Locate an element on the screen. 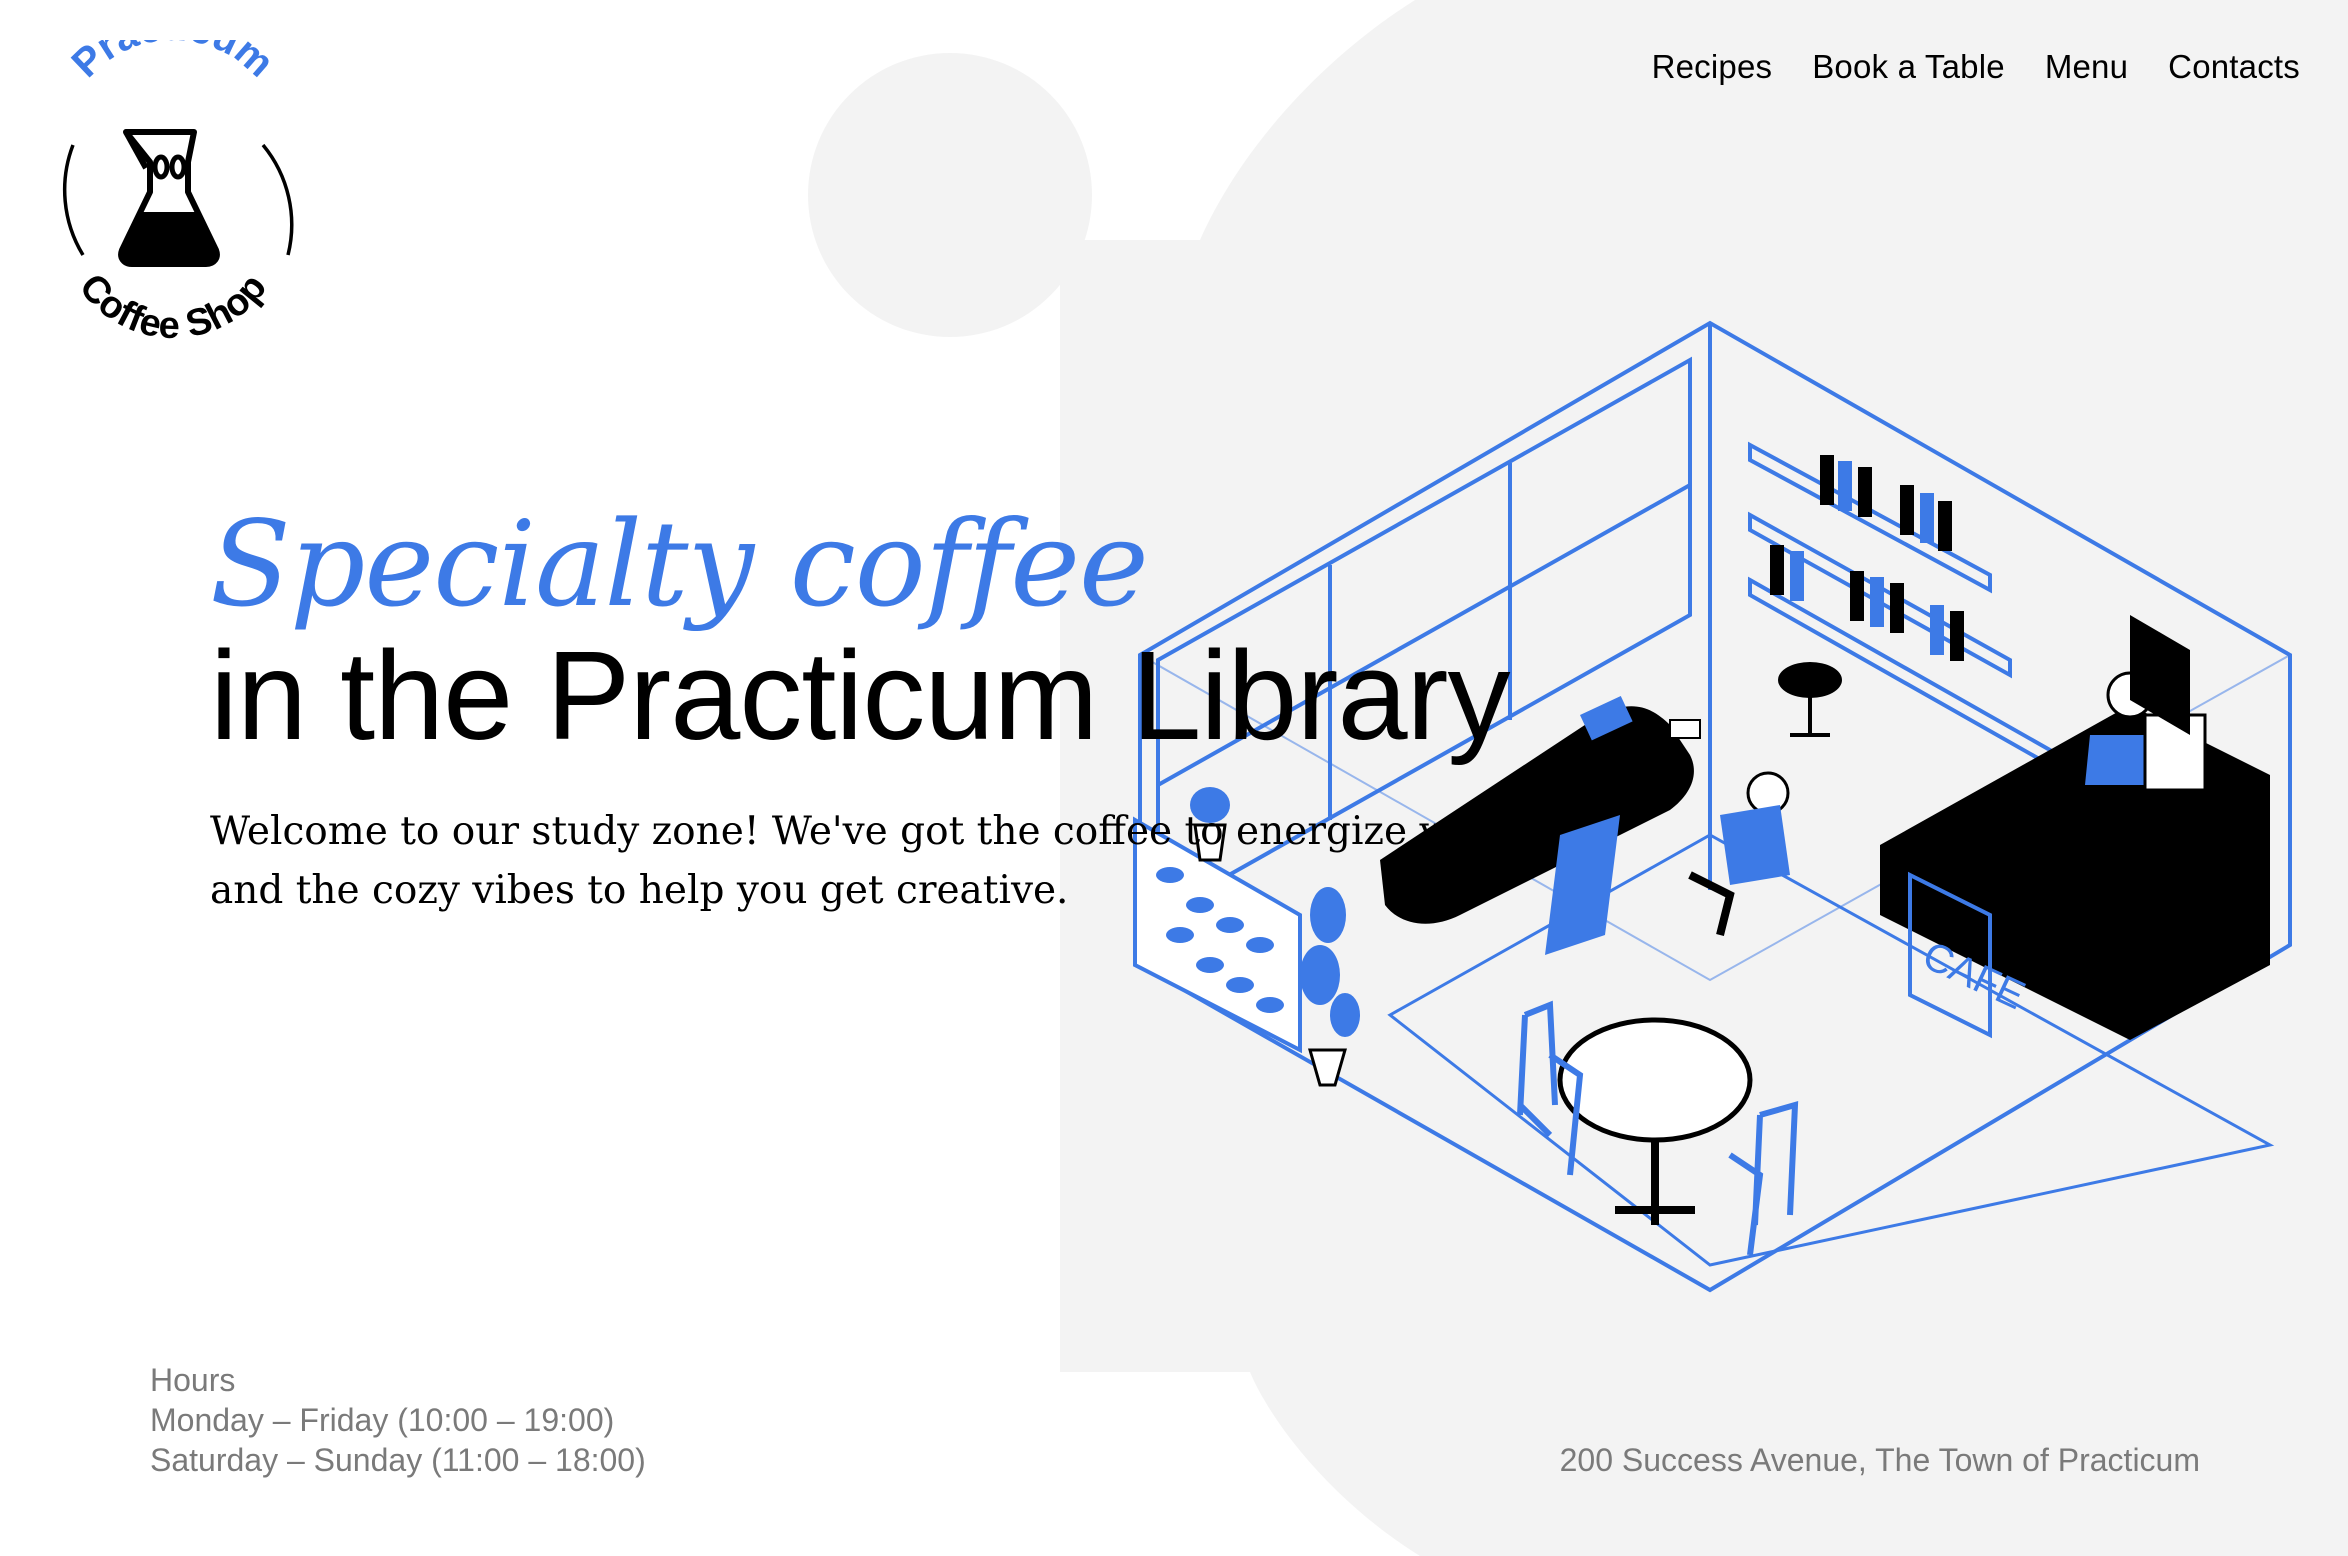  hours-weekdays: Monday – Friday (10:00 – 19:00) is located at coordinates (382, 1420).